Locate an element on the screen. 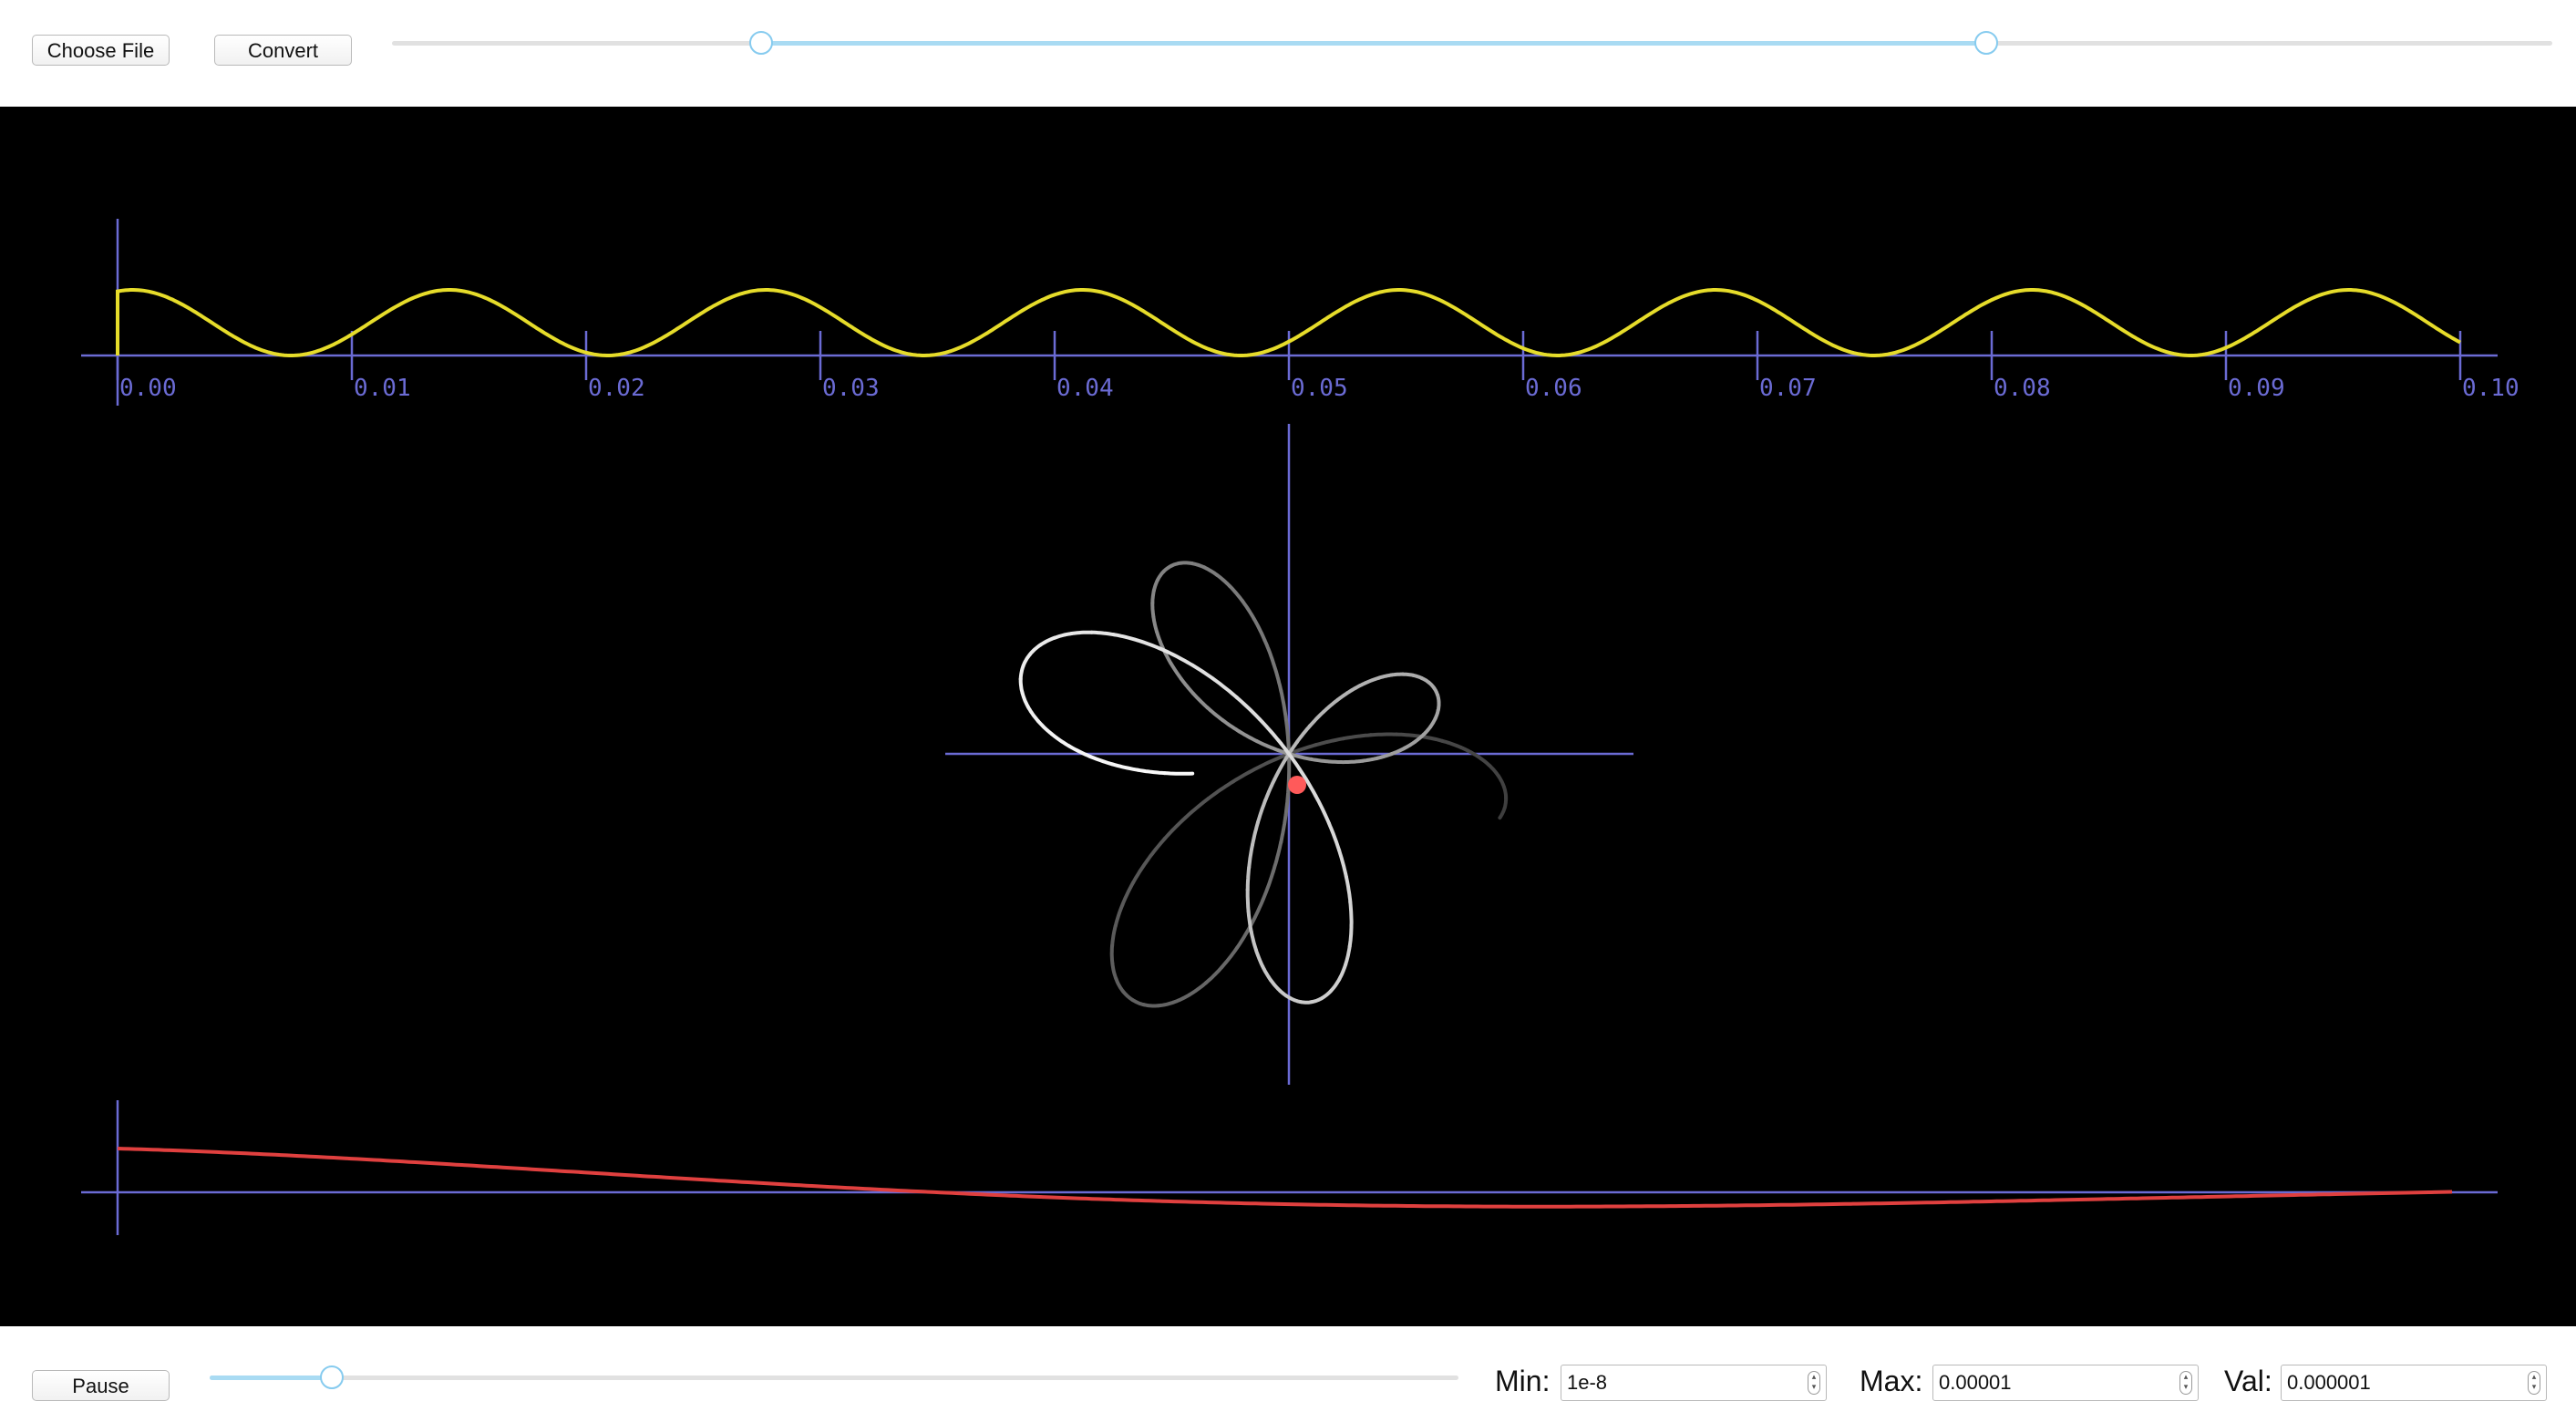 The height and width of the screenshot is (1422, 2576). waveform-tick-label: 0.07 is located at coordinates (1788, 388).